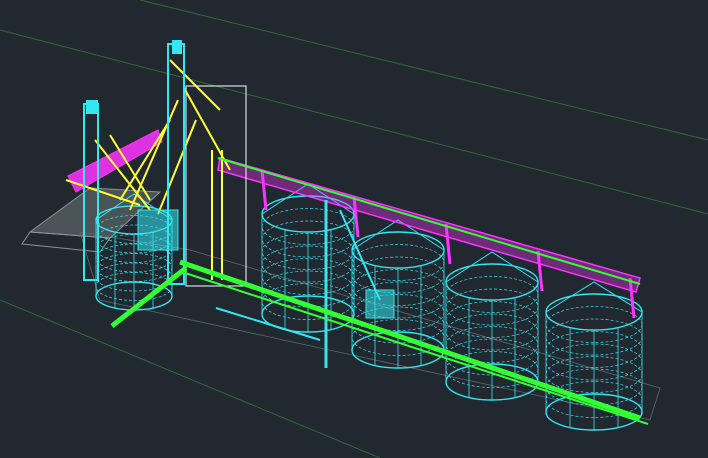 The width and height of the screenshot is (708, 458). Describe the element at coordinates (216, 186) in the screenshot. I see `elevator-tower` at that location.